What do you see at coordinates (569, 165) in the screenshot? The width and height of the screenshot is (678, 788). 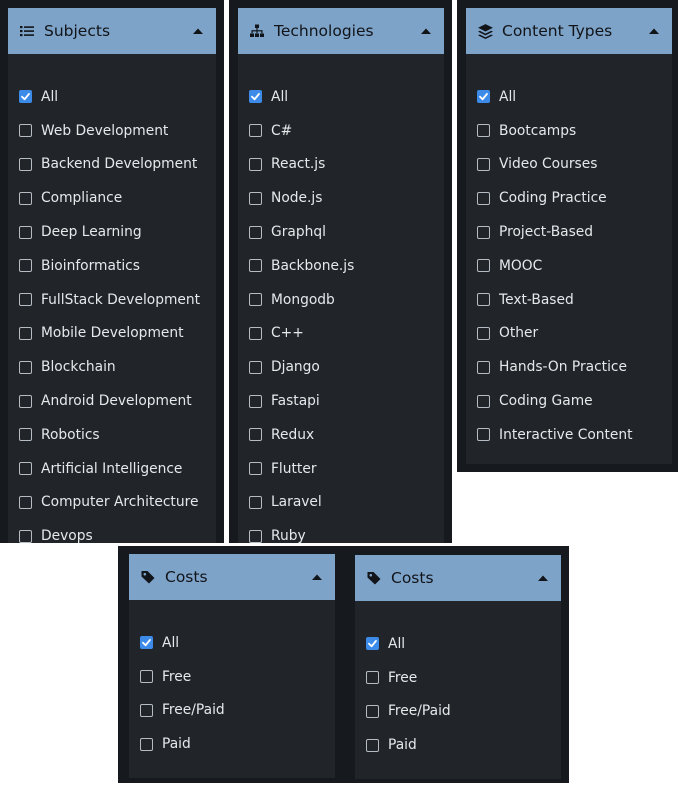 I see `checkbox-item: Video Courses` at bounding box center [569, 165].